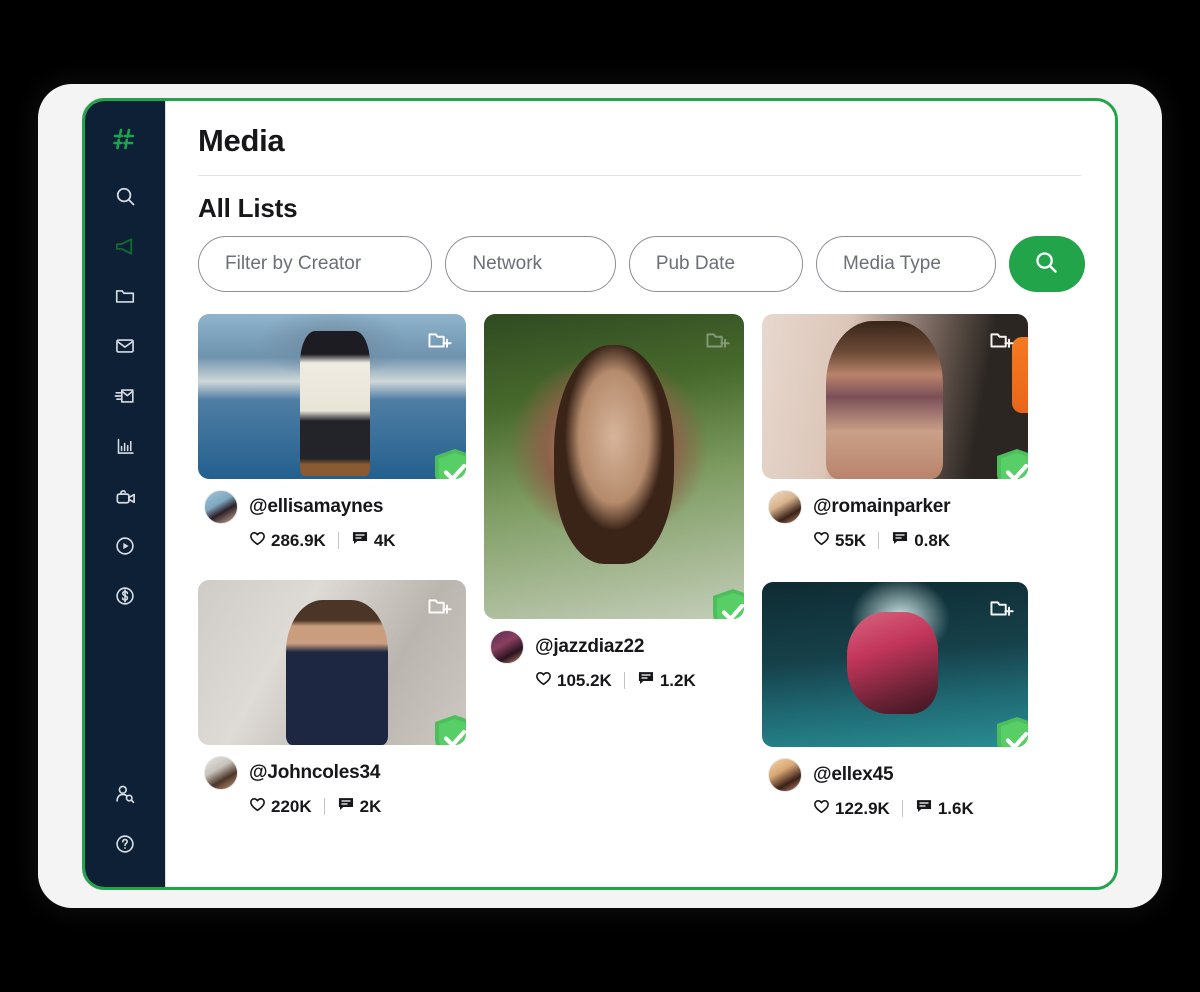 This screenshot has width=1200, height=992. I want to click on media-card: @romainparker 55K 0.8K, so click(895, 433).